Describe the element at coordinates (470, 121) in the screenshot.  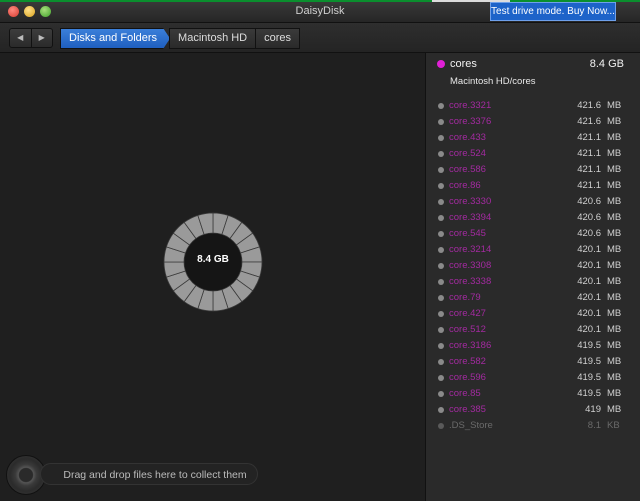
I see `item-name: core.3376` at that location.